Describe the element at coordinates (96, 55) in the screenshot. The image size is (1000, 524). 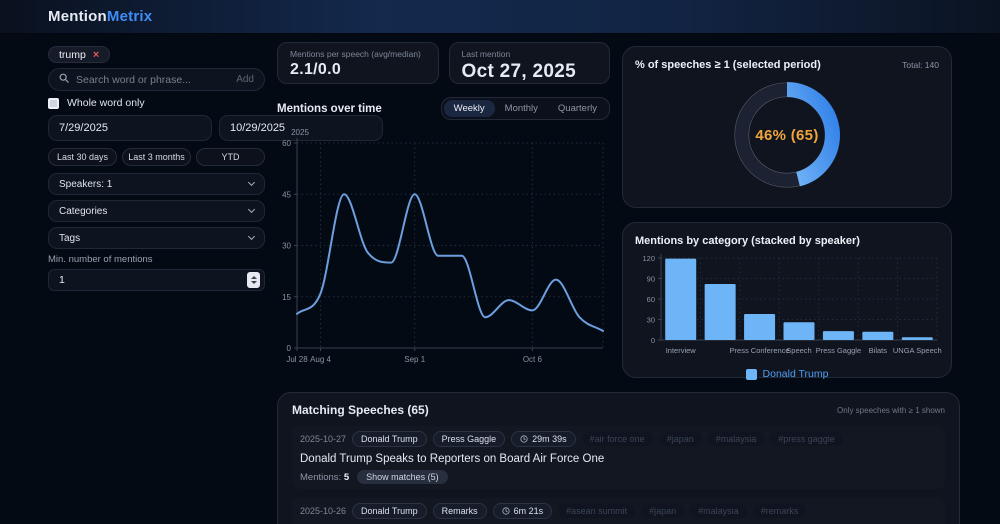
I see `remove-term-icon: ×` at that location.